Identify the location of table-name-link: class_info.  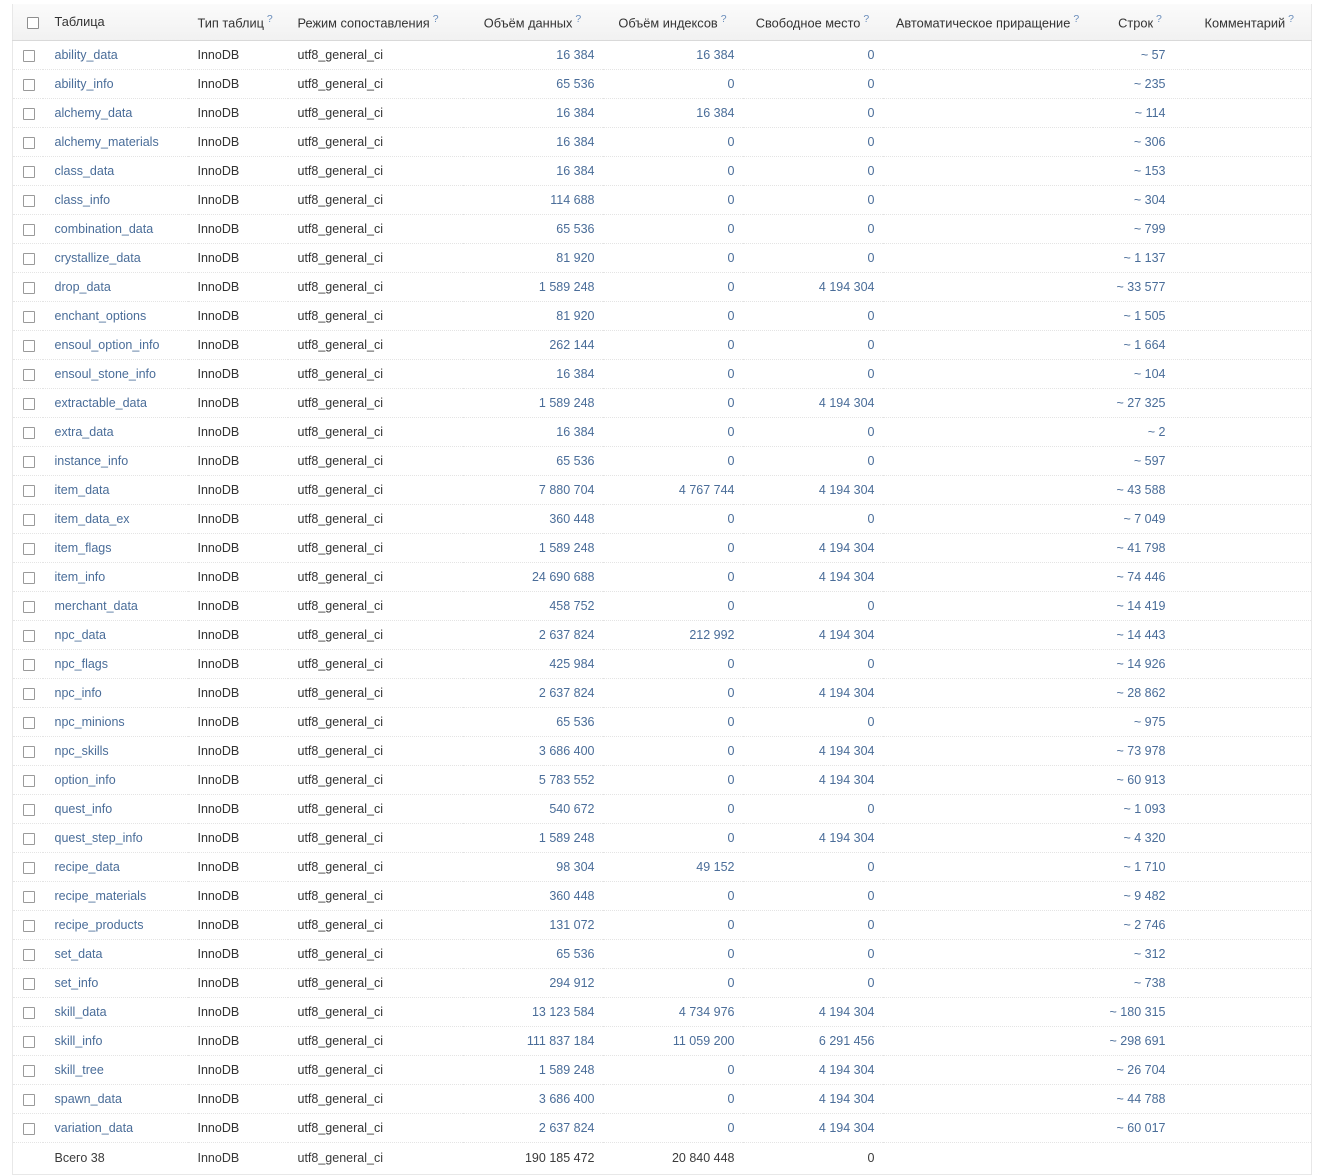
(83, 200).